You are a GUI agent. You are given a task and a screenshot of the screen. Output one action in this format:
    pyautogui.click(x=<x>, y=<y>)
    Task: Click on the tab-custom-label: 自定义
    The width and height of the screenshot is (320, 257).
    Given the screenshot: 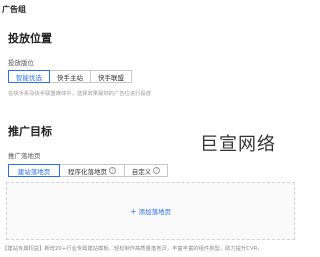 What is the action you would take?
    pyautogui.click(x=141, y=171)
    